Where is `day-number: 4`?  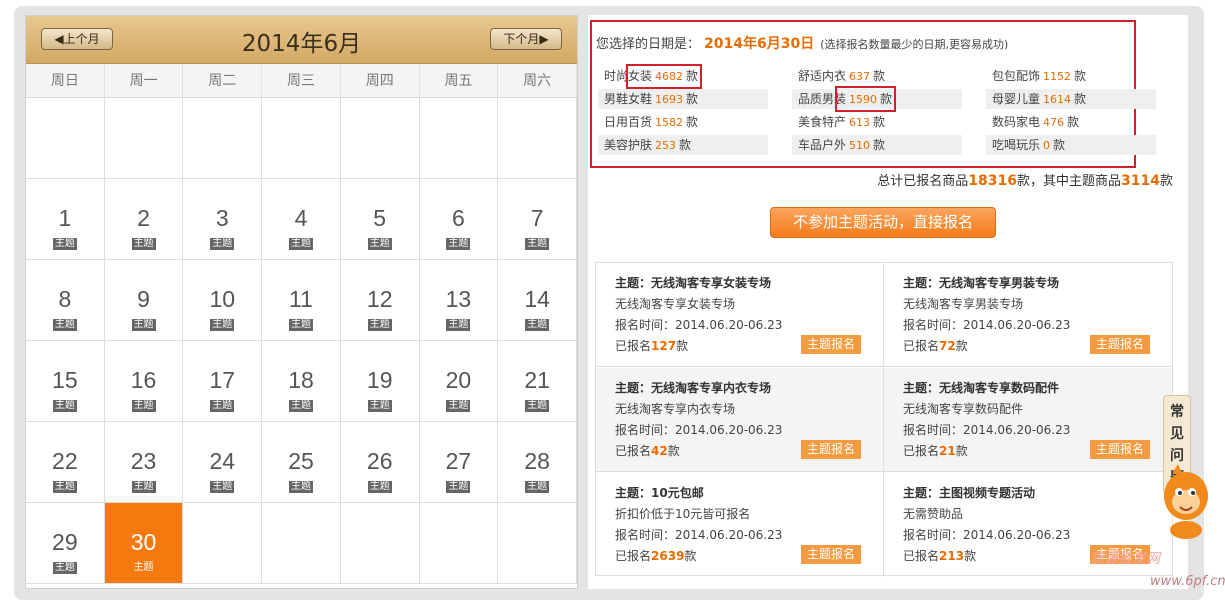
day-number: 4 is located at coordinates (301, 218).